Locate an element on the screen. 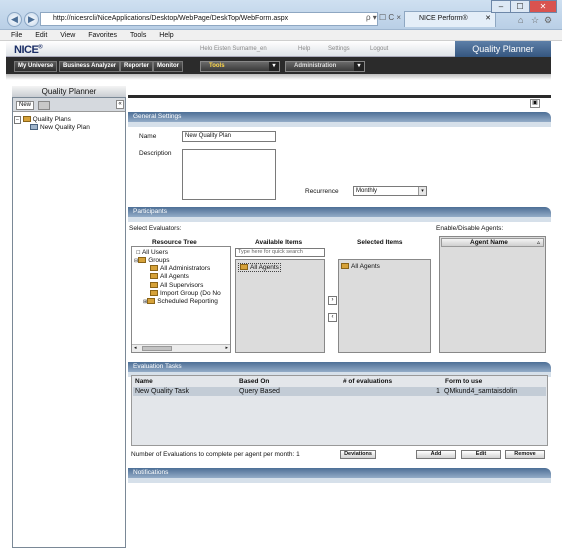  menu-favorites: Favorites is located at coordinates (102, 35).